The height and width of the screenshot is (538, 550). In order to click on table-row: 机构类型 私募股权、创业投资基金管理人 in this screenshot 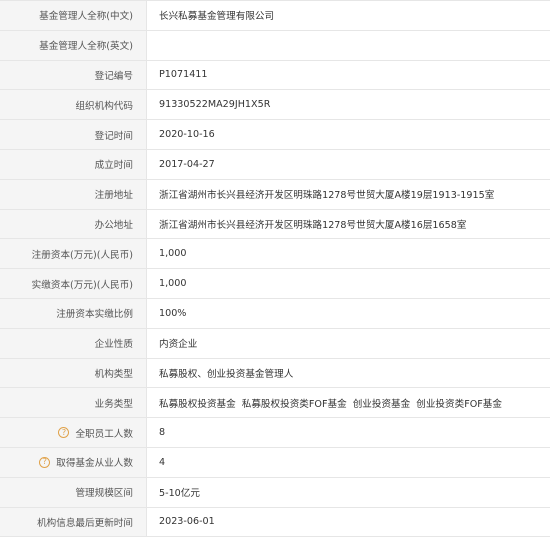, I will do `click(275, 373)`.